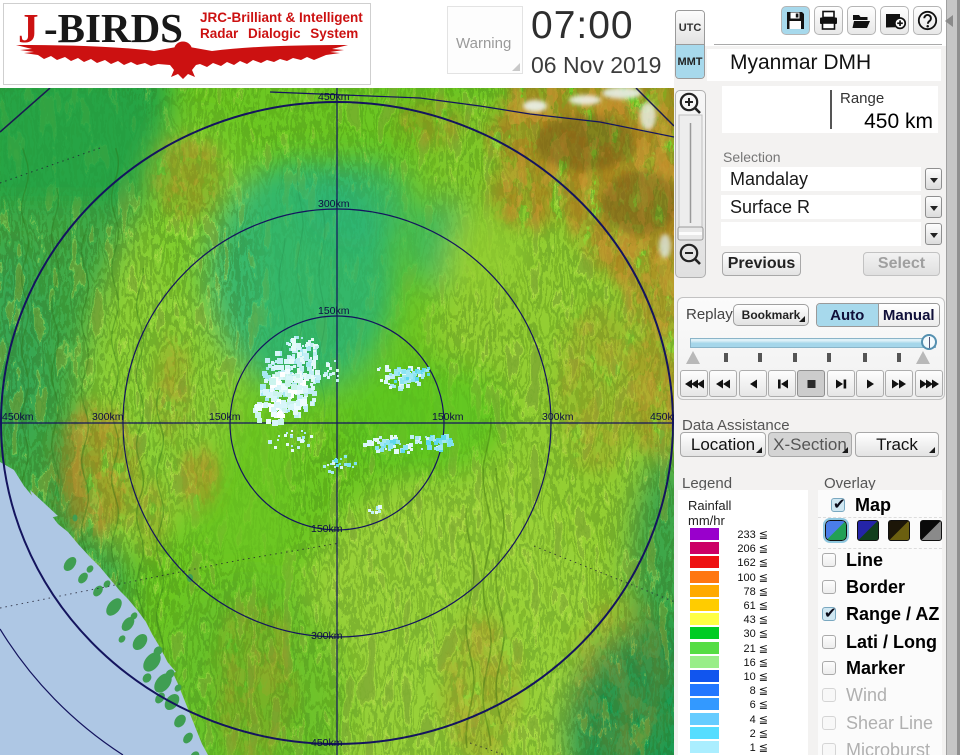  Describe the element at coordinates (281, 17) in the screenshot. I see `svg-text: JRC-Brilliant & Intelligent` at that location.